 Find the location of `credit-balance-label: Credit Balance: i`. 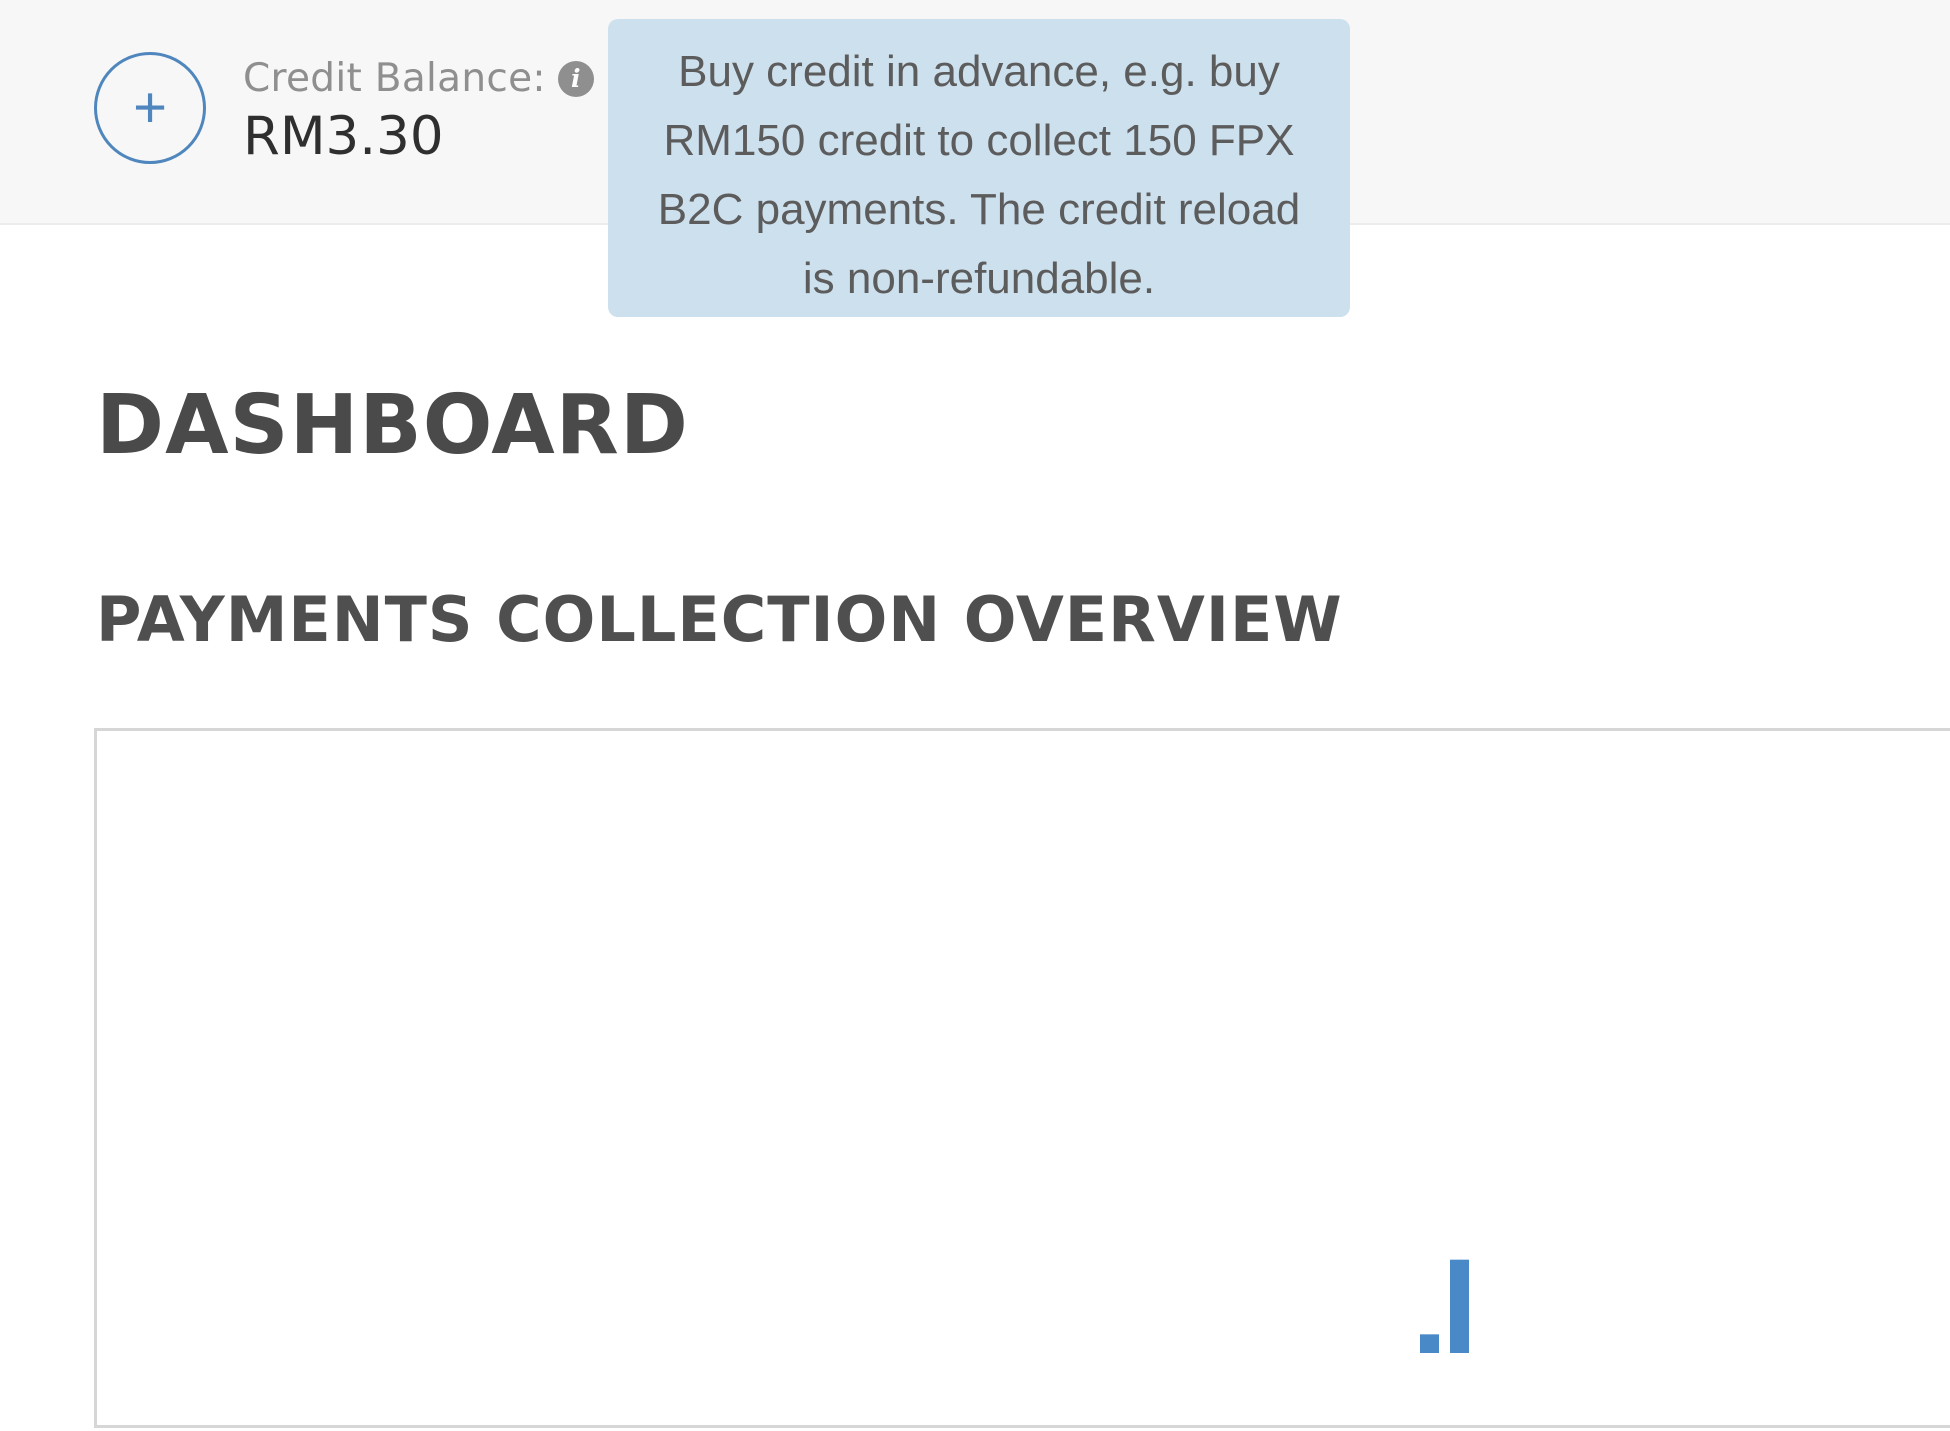

credit-balance-label: Credit Balance: i is located at coordinates (418, 78).